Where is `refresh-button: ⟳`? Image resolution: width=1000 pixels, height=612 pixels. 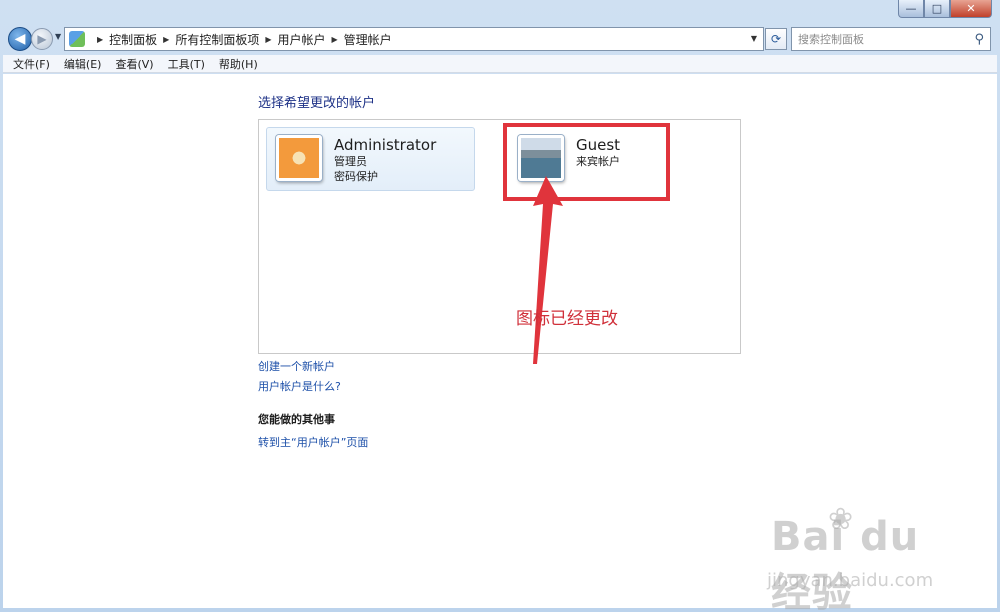
refresh-button: ⟳ is located at coordinates (776, 39).